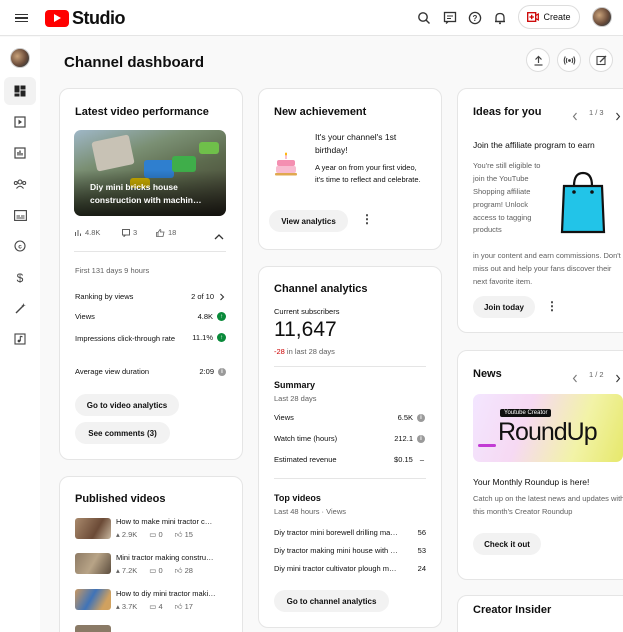 This screenshot has width=623, height=632. What do you see at coordinates (135, 232) in the screenshot?
I see `latest-comments-value: 3` at bounding box center [135, 232].